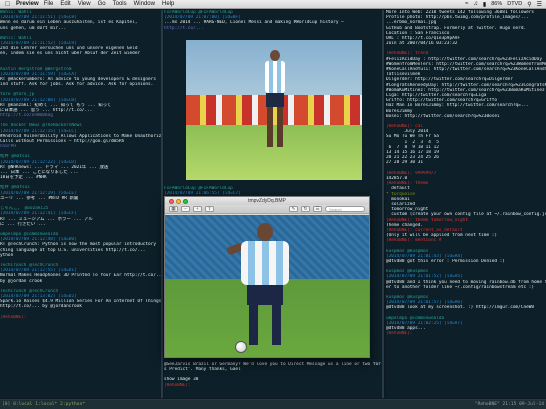 The height and width of the screenshot is (409, 546). What do you see at coordinates (49, 4) in the screenshot?
I see `menu-file: File` at bounding box center [49, 4].